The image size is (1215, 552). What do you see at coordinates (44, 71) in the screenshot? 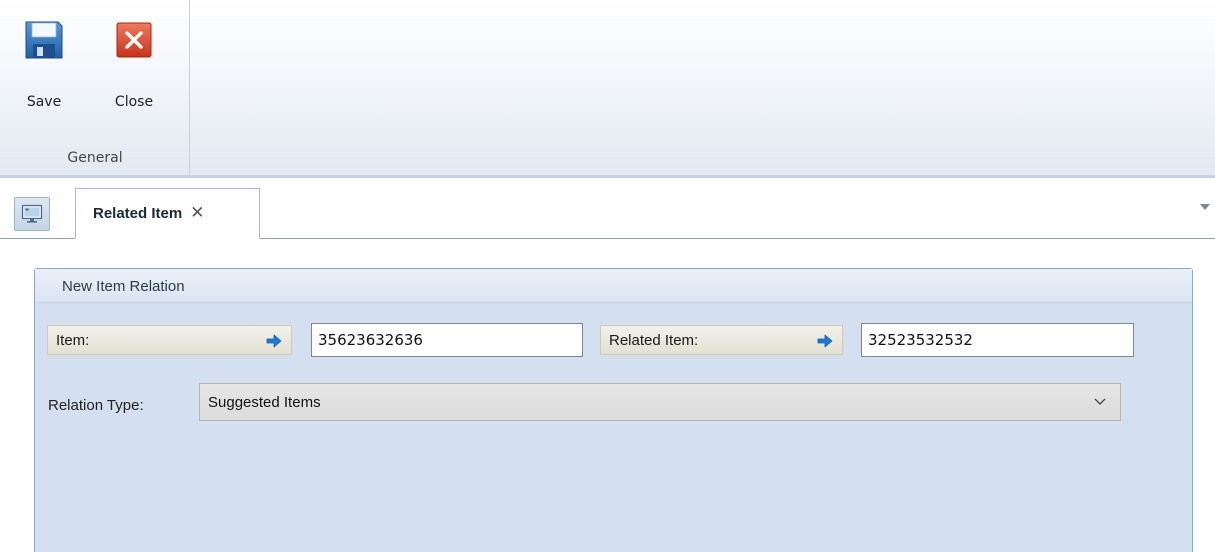
I see `save-button: Save` at bounding box center [44, 71].